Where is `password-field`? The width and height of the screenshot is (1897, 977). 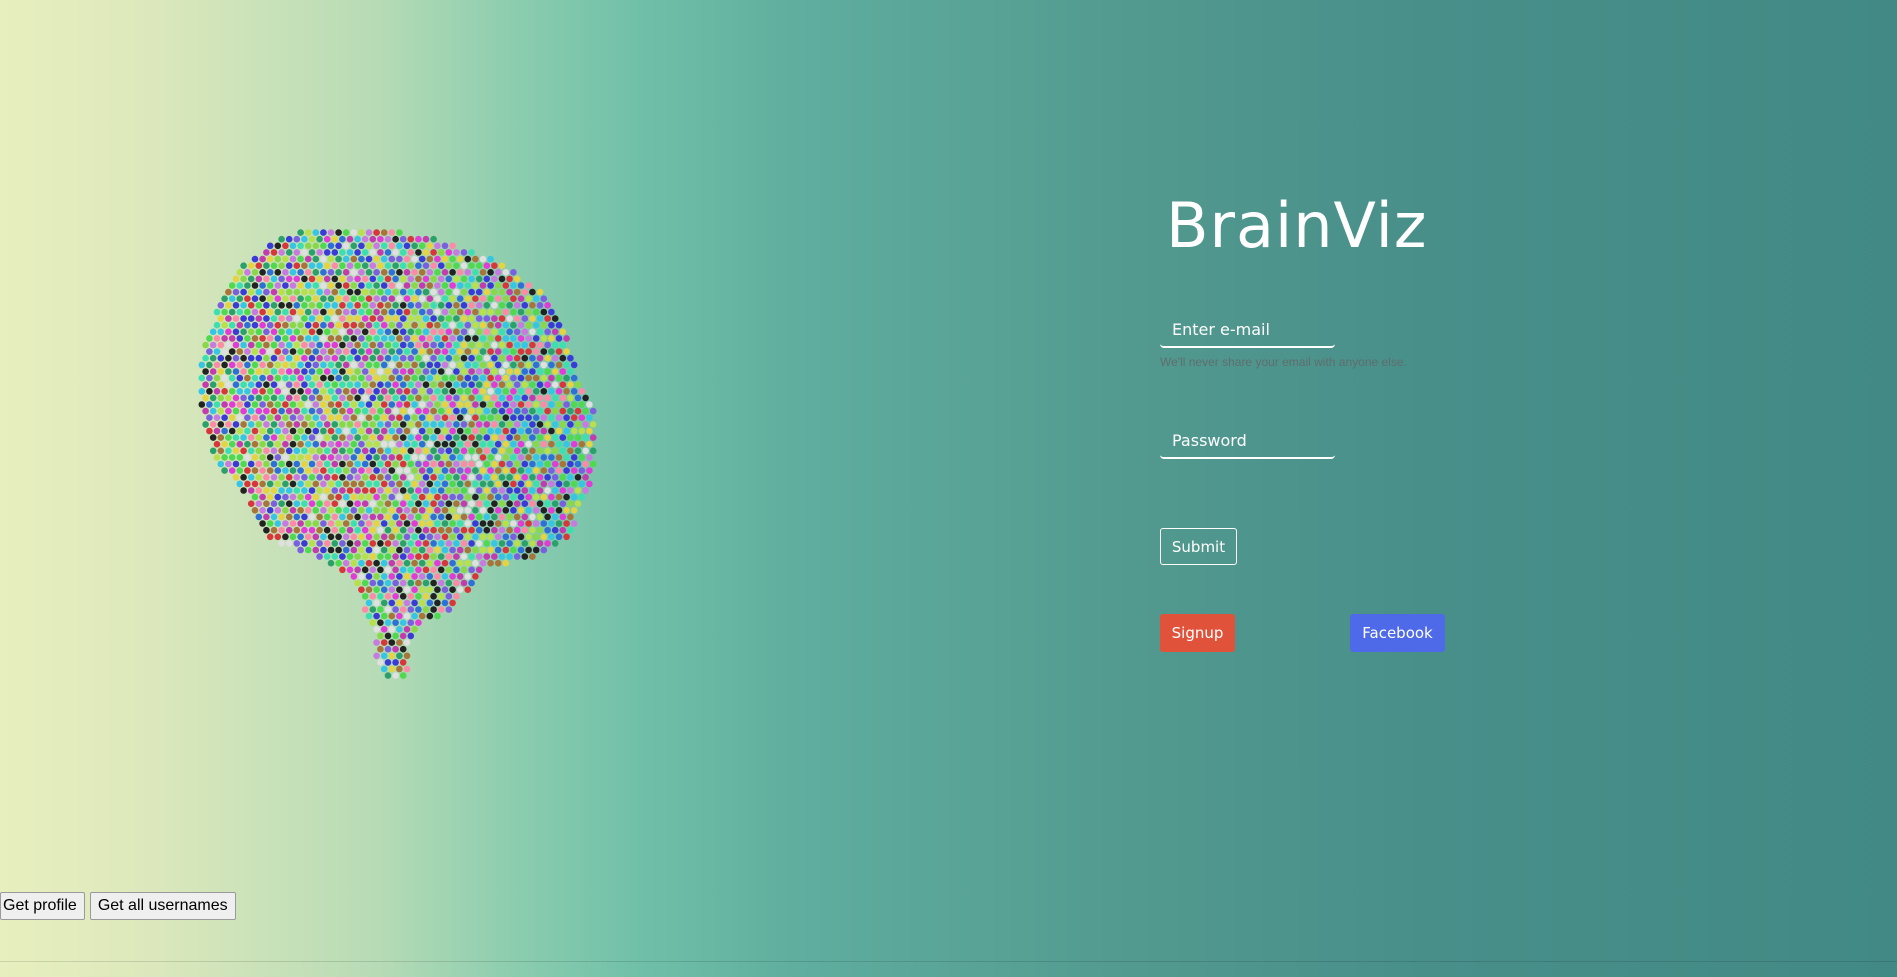
password-field is located at coordinates (1247, 441).